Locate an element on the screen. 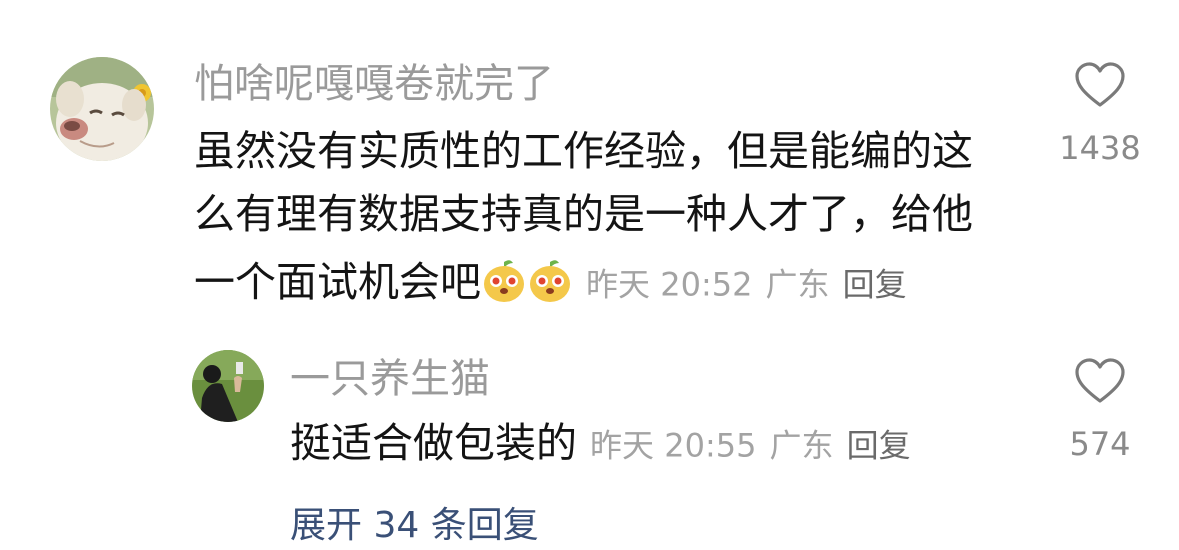 This screenshot has width=1179, height=550. comment-text-line-3-text: 一个面试机会吧 is located at coordinates (337, 282).